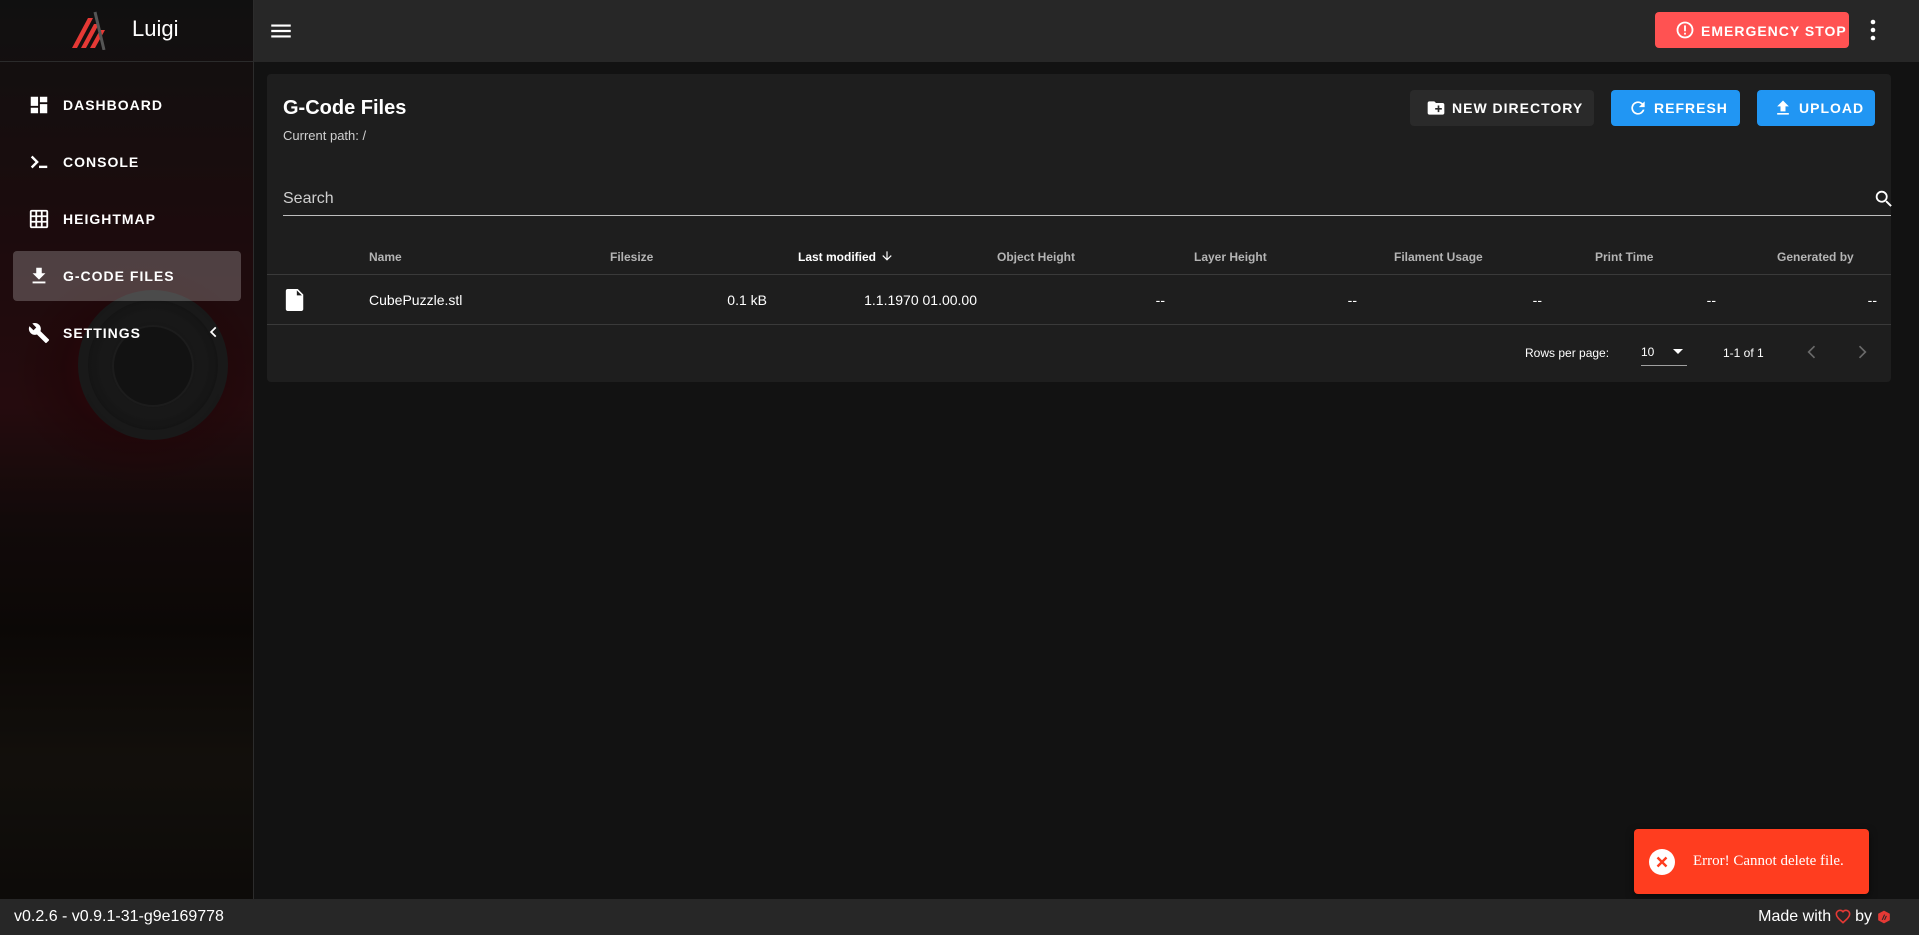 The image size is (1919, 935). I want to click on made-with: Made with by, so click(1824, 917).